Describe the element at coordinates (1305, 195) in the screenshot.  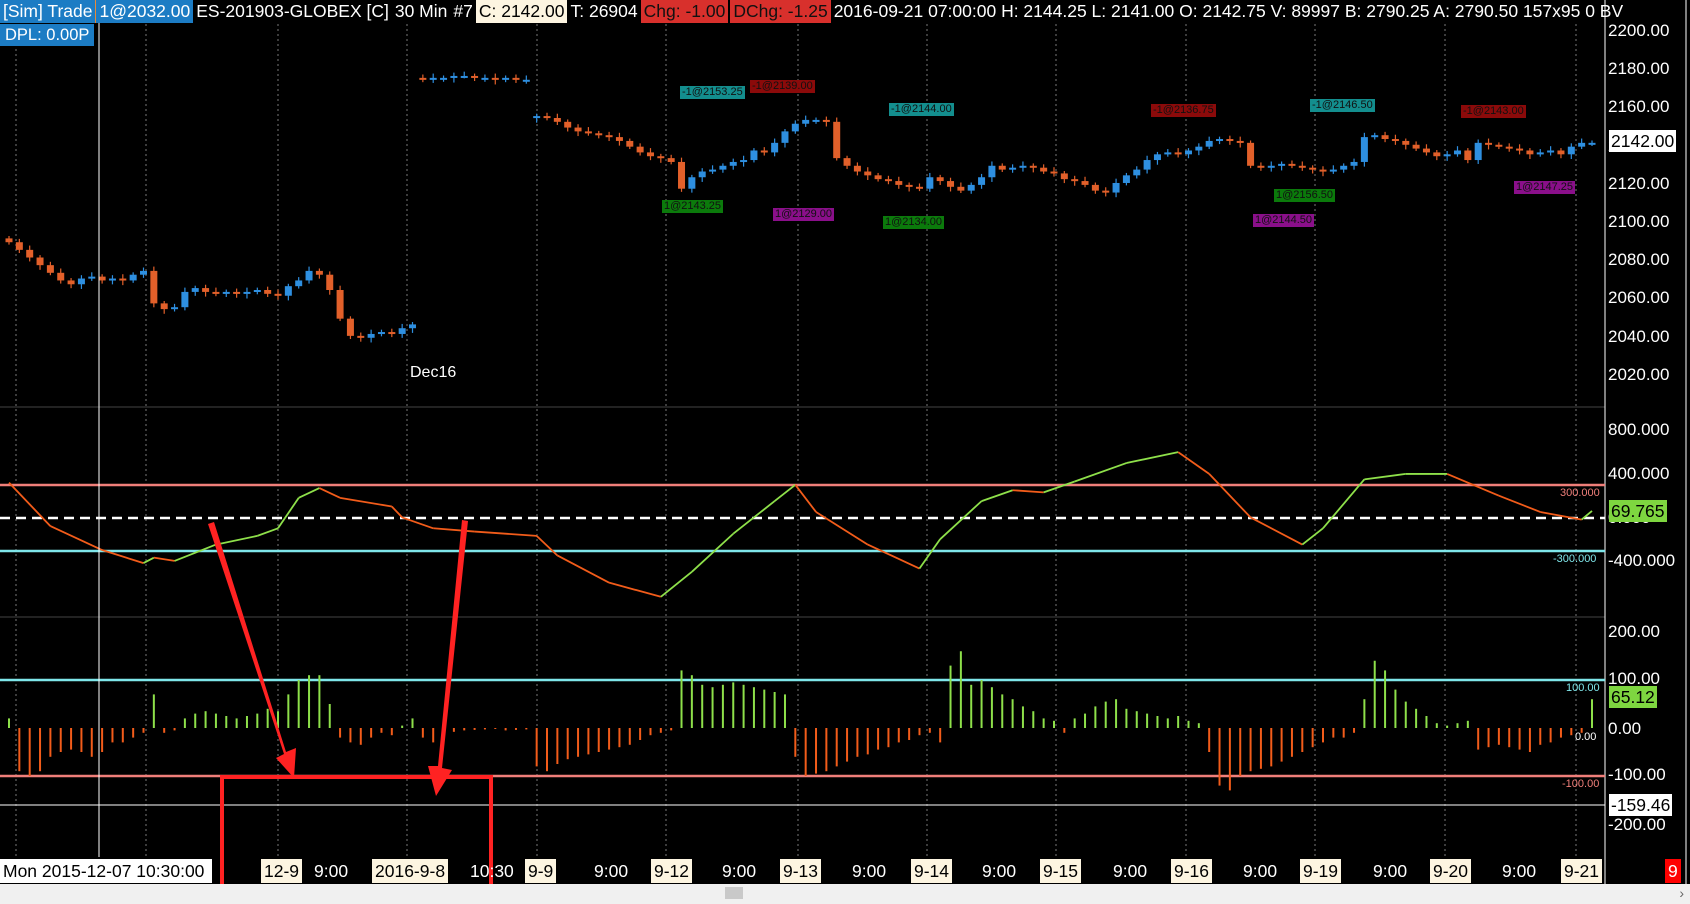
I see `trade-marker-label: 1@2156.50` at that location.